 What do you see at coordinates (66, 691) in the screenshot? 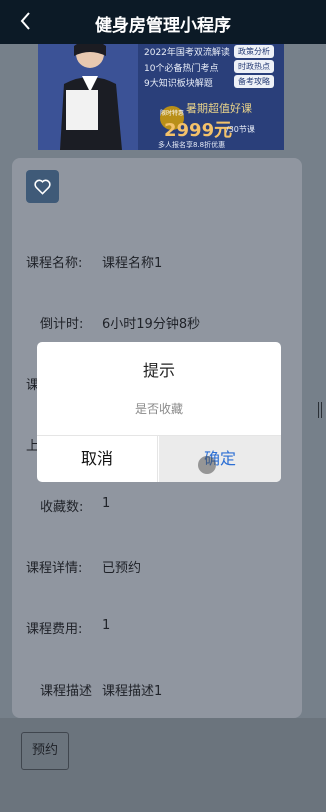
I see `course-description-label: 课程描述` at bounding box center [66, 691].